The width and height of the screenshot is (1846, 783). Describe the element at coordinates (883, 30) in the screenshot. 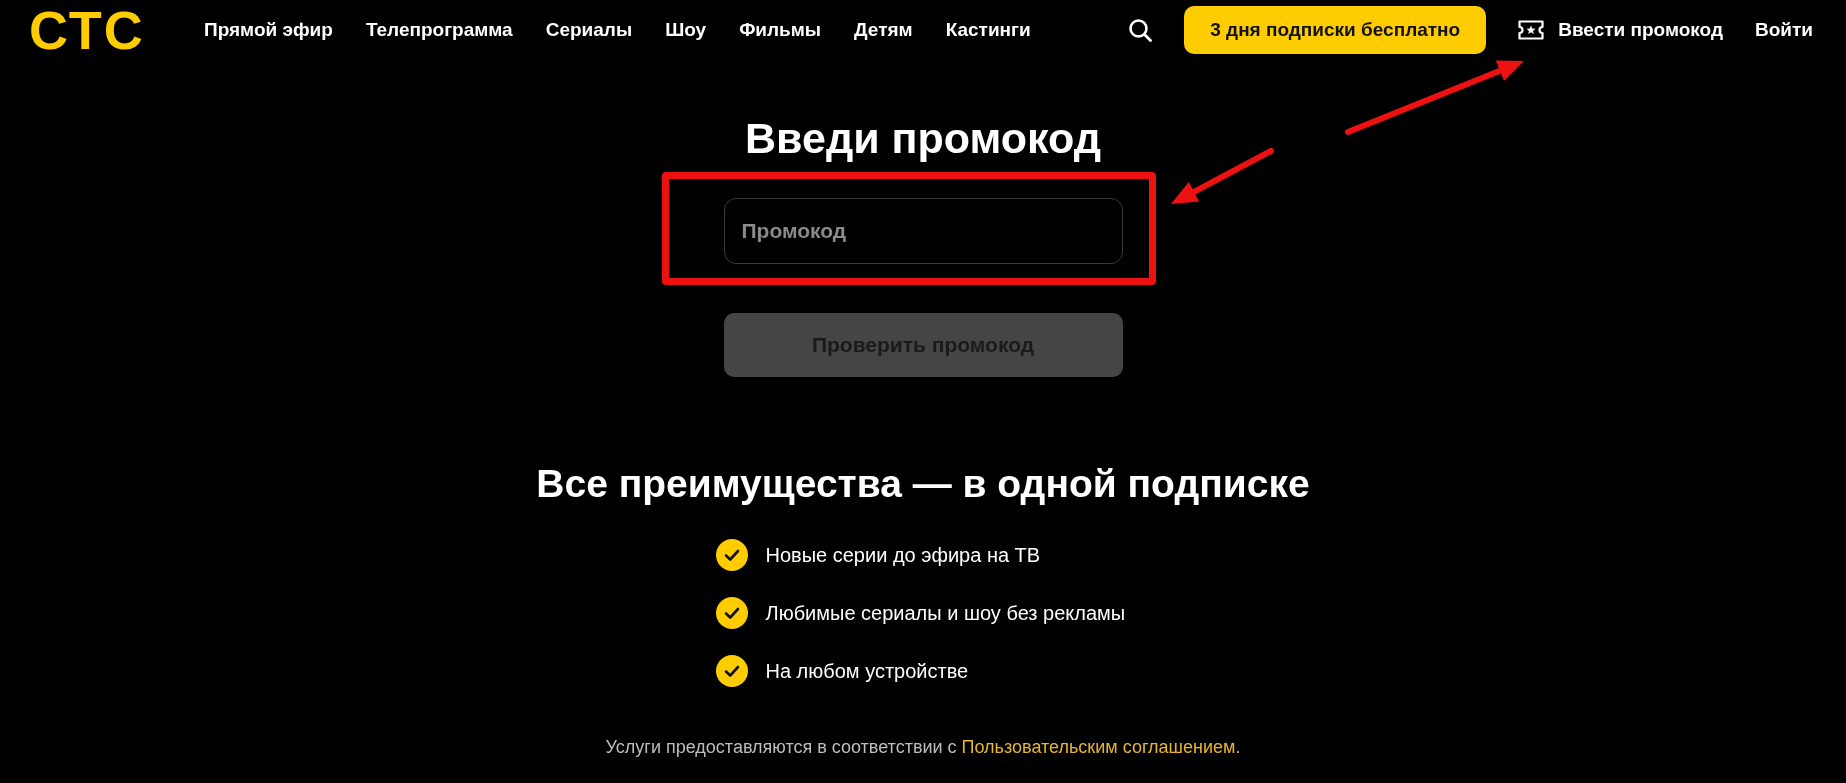

I see `nav-link: Детям` at that location.